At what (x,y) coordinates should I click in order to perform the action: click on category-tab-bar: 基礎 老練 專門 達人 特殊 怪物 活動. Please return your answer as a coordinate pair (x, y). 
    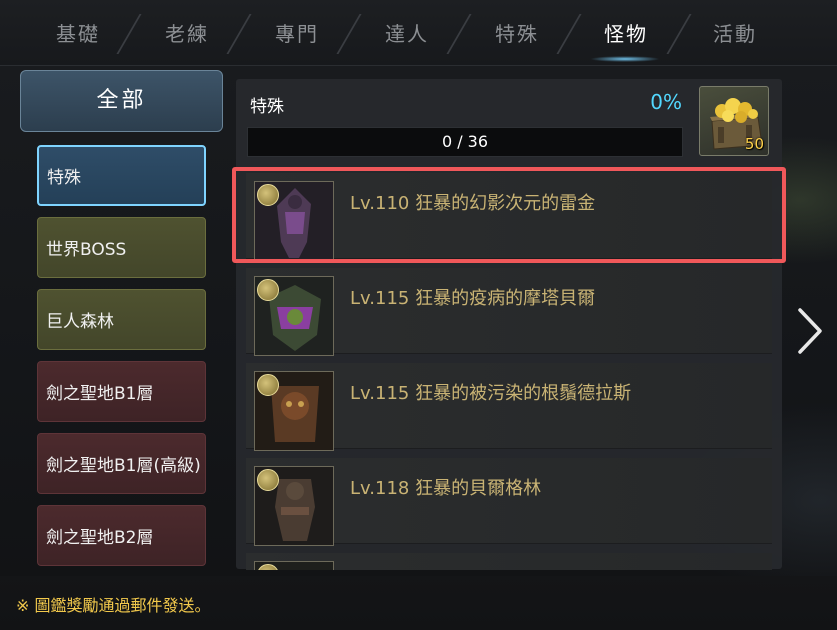
    Looking at the image, I should click on (418, 33).